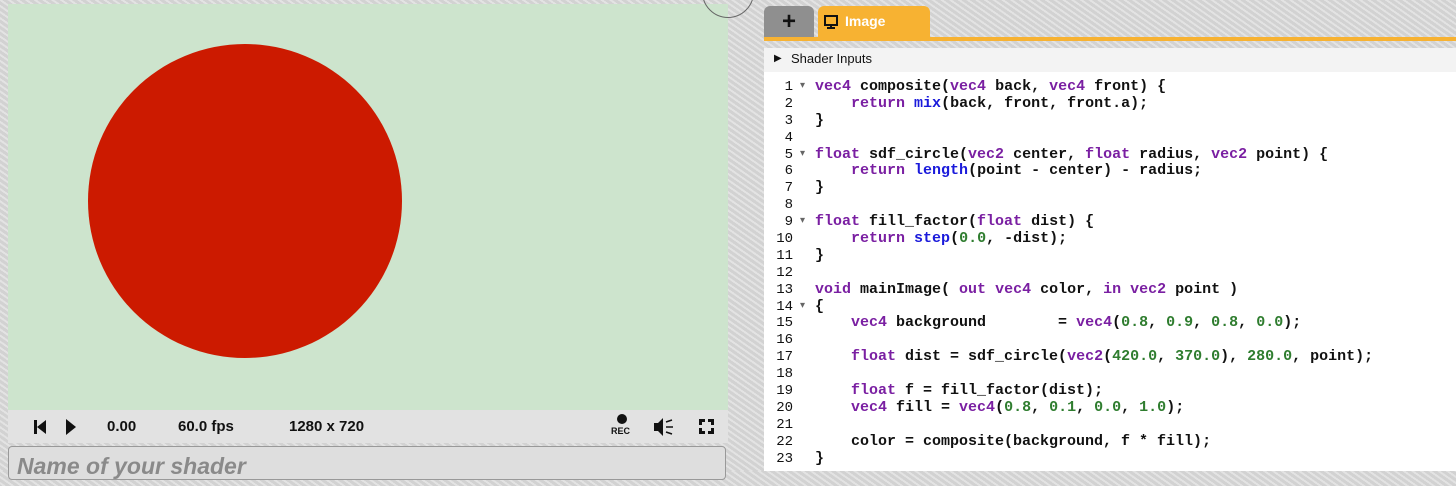 This screenshot has height=486, width=1456. What do you see at coordinates (362, 466) in the screenshot?
I see `shader-name-input` at bounding box center [362, 466].